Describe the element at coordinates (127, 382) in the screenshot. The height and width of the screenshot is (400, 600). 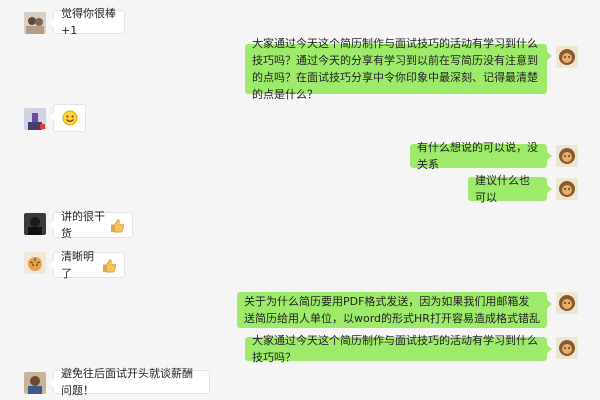
I see `message-text: 避免往后面试开头就谈薪酬问题！` at that location.